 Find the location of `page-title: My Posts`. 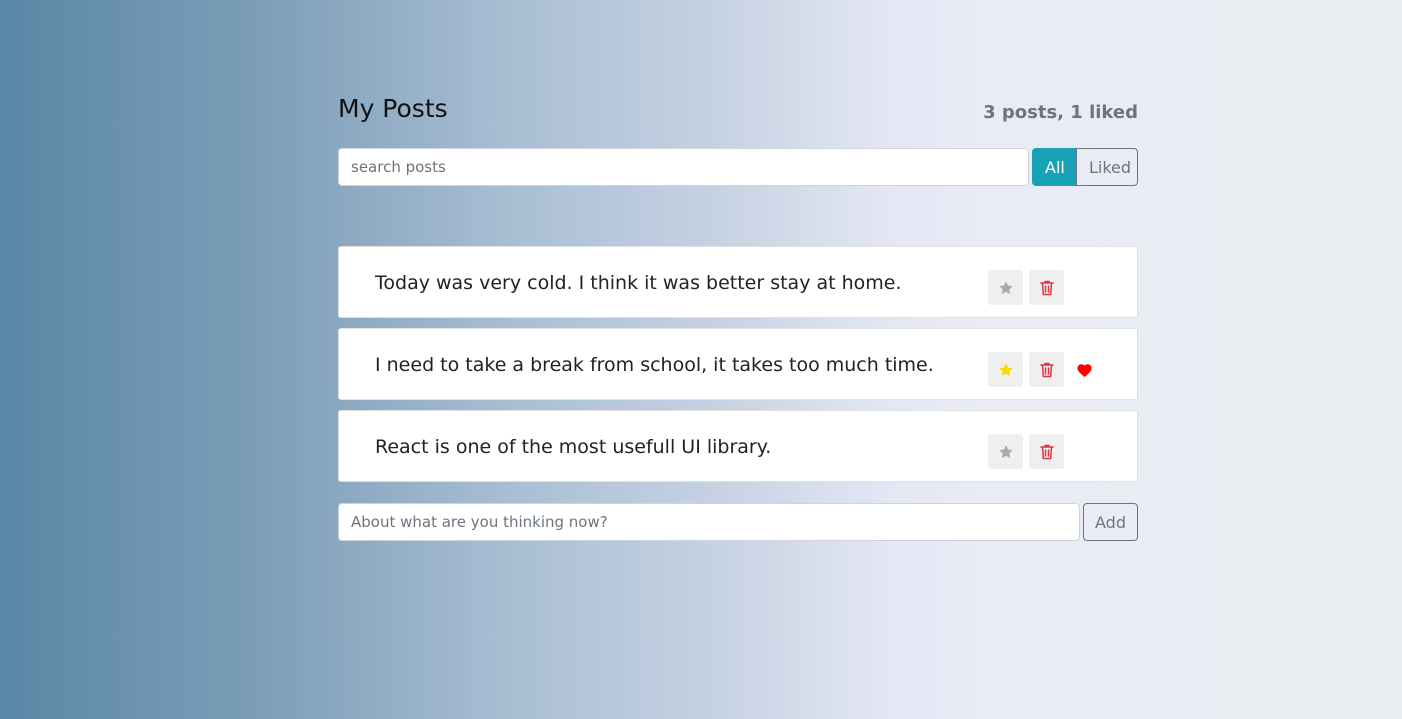

page-title: My Posts is located at coordinates (393, 108).